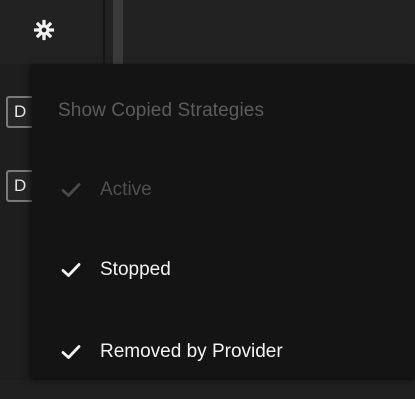 The height and width of the screenshot is (399, 415). Describe the element at coordinates (126, 189) in the screenshot. I see `menu-item-label: Active` at that location.